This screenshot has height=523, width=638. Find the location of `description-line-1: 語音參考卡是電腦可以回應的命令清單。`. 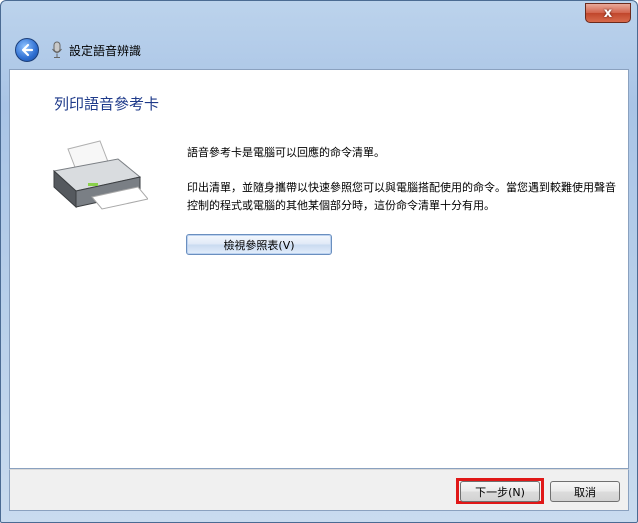

description-line-1: 語音參考卡是電腦可以回應的命令清單。 is located at coordinates (286, 152).